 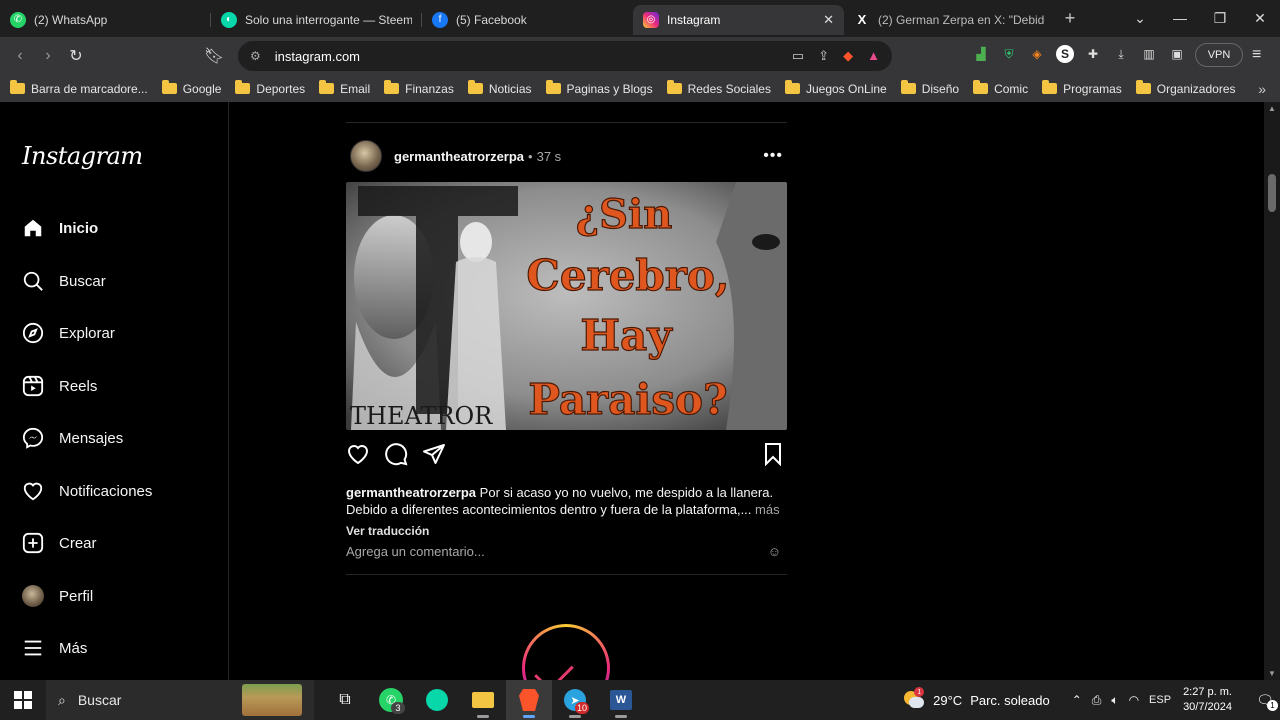 I want to click on bookmark-folder: Programas, so click(x=1082, y=88).